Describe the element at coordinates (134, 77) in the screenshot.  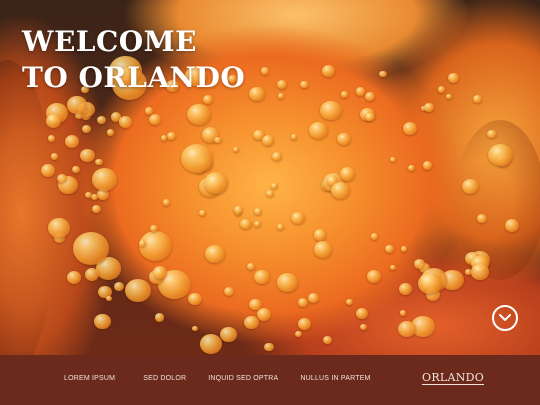
I see `hero-title-line-2: TO ORLANDO` at that location.